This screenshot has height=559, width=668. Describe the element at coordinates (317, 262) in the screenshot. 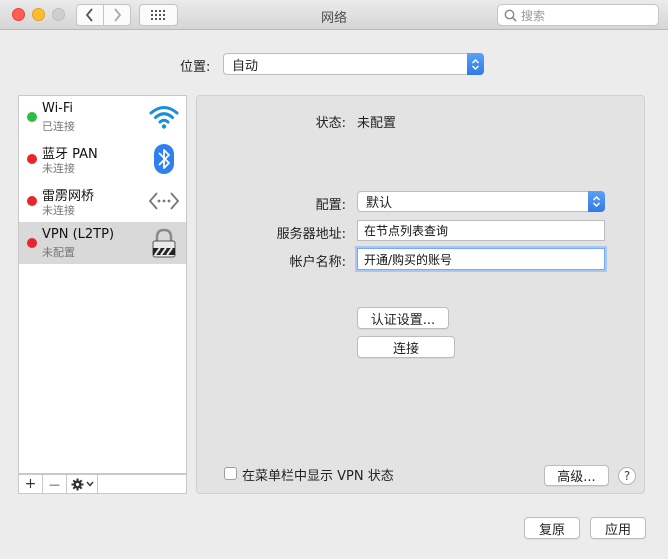

I see `account-name-label: 帐户名称:` at that location.